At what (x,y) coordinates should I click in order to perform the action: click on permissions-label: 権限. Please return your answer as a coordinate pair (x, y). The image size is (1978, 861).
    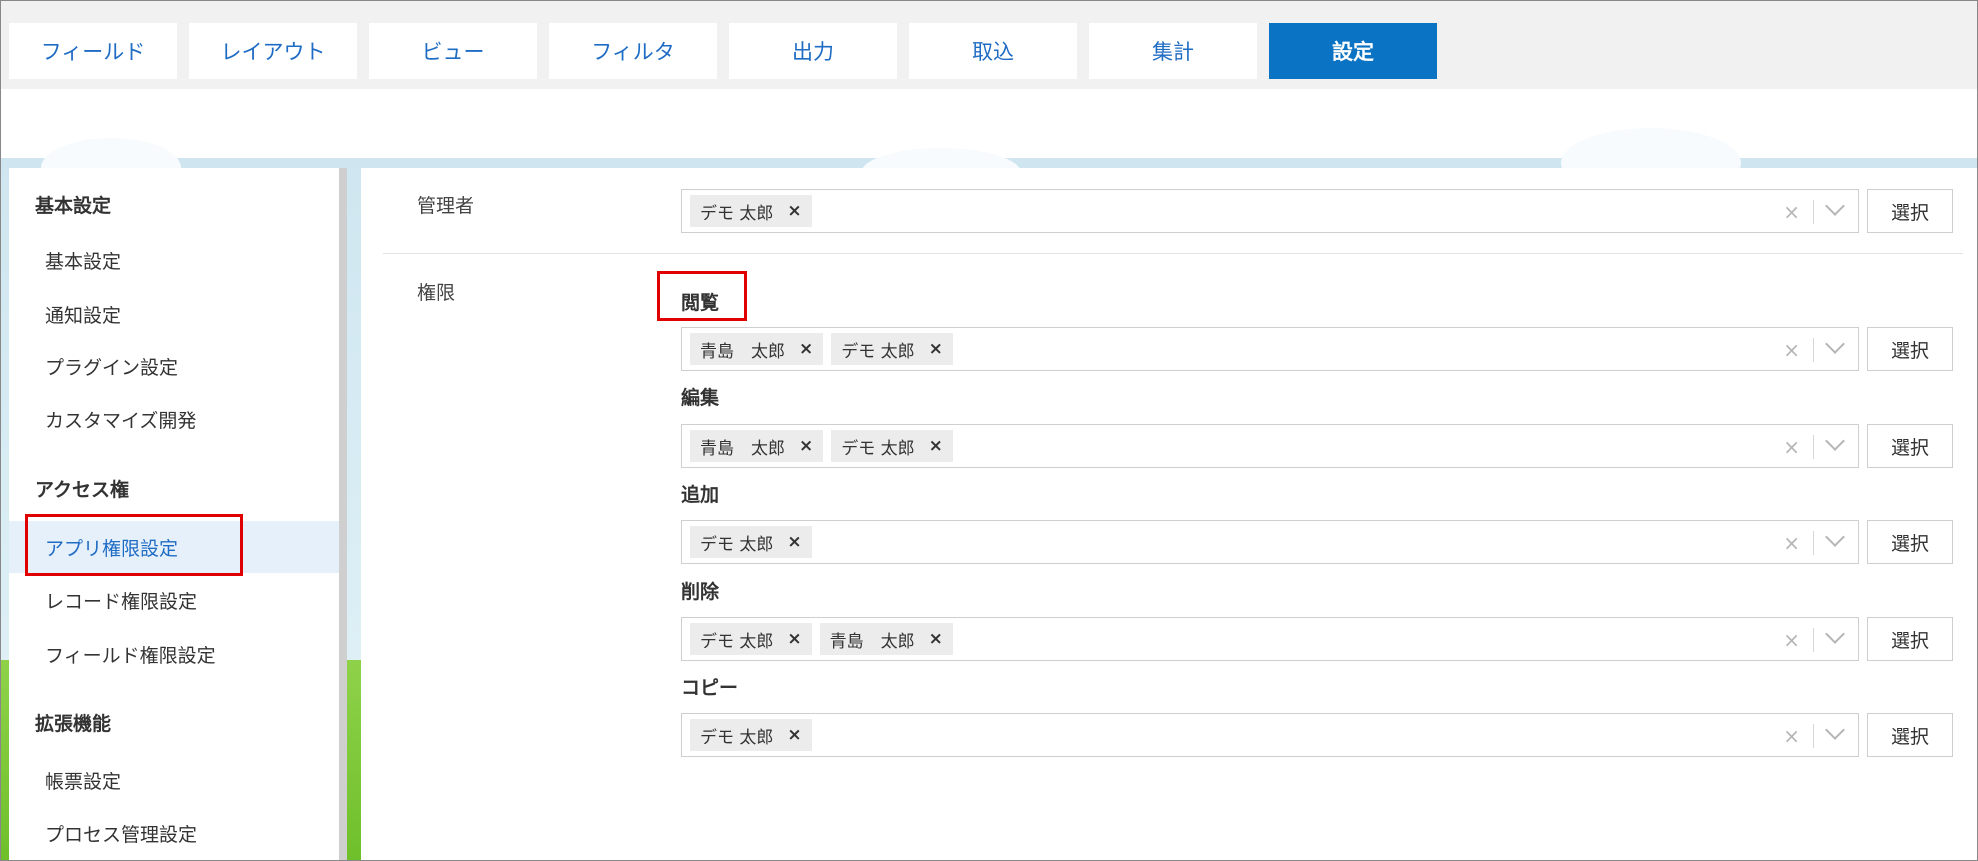
    Looking at the image, I should click on (436, 293).